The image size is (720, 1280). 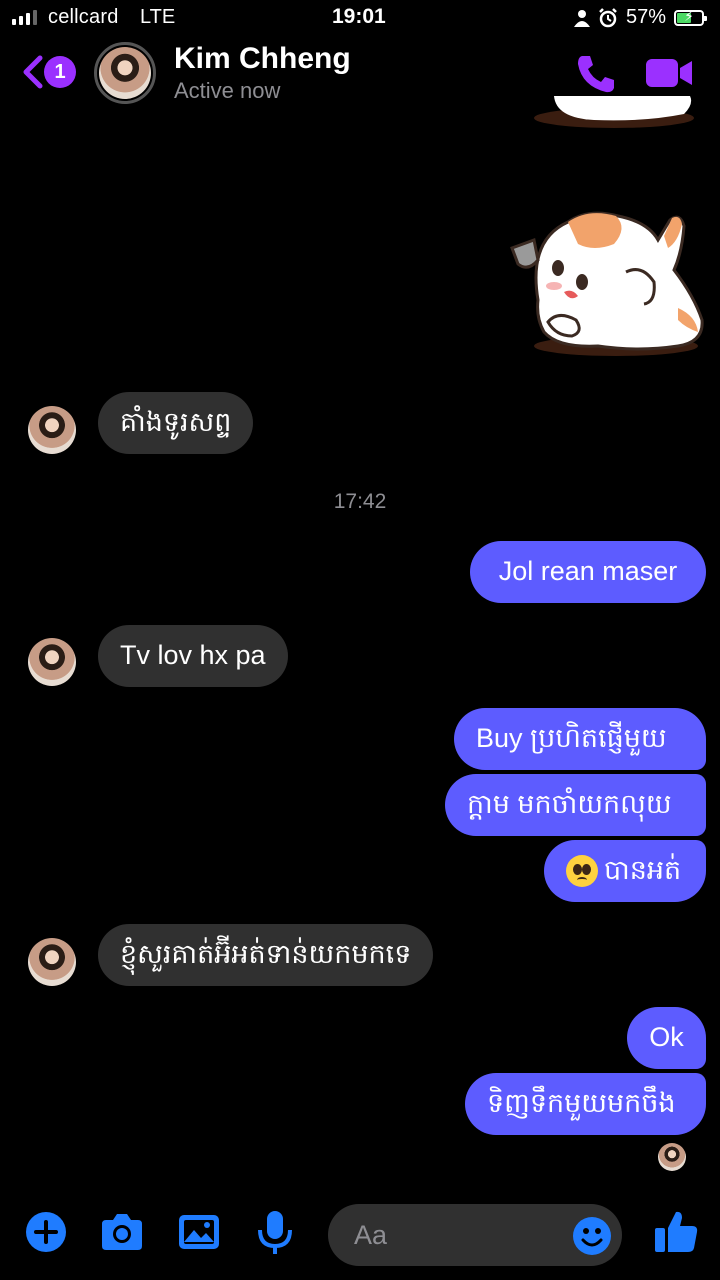 I want to click on status-time: 19:01, so click(x=359, y=16).